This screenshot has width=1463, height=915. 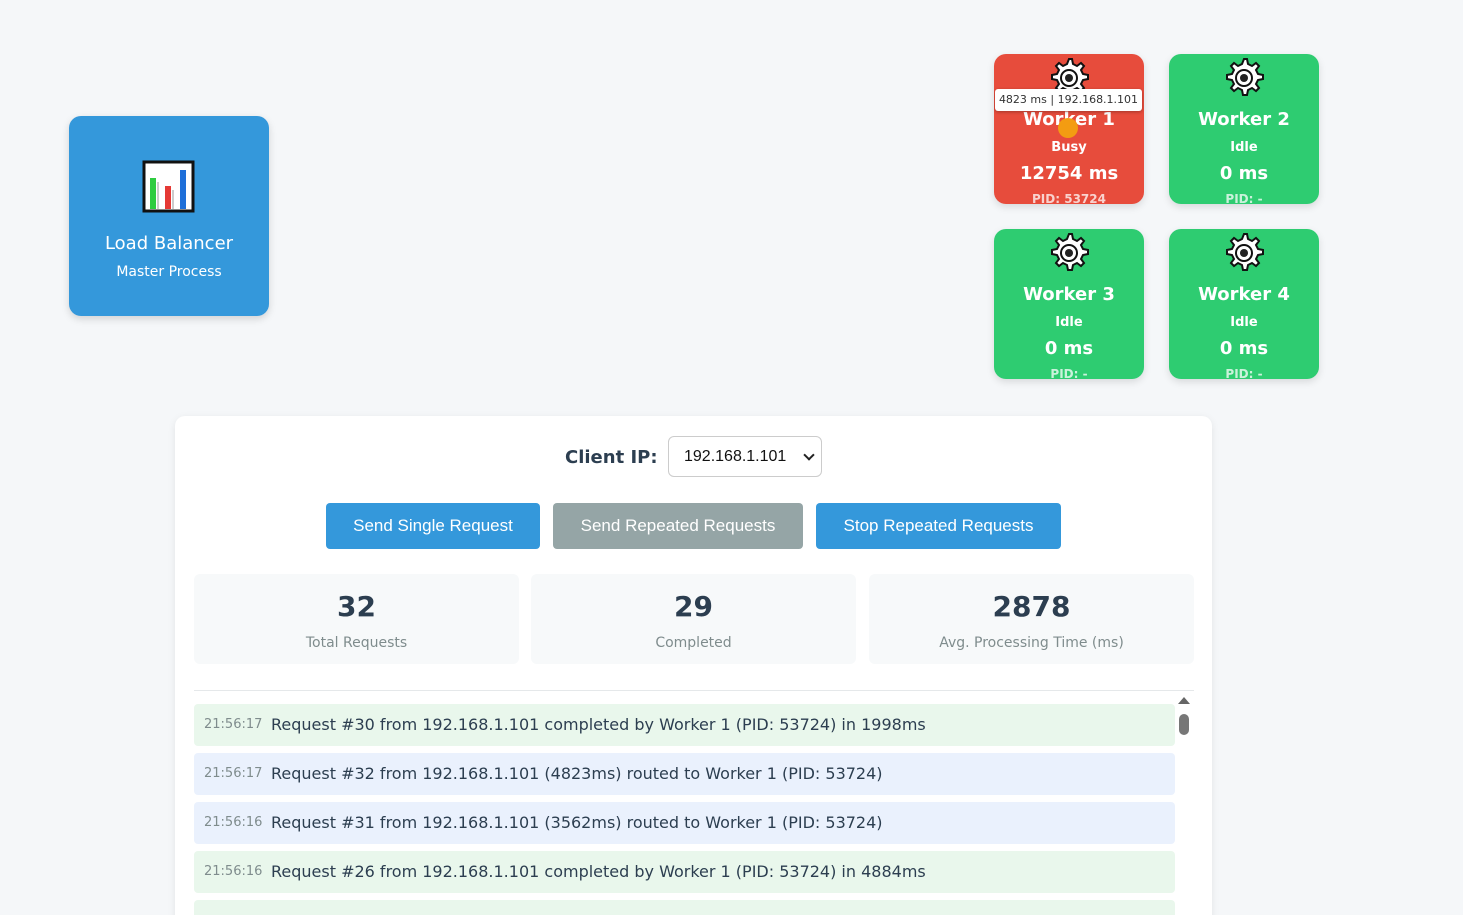 I want to click on client-ip-select: 192.168.1.101, so click(x=745, y=456).